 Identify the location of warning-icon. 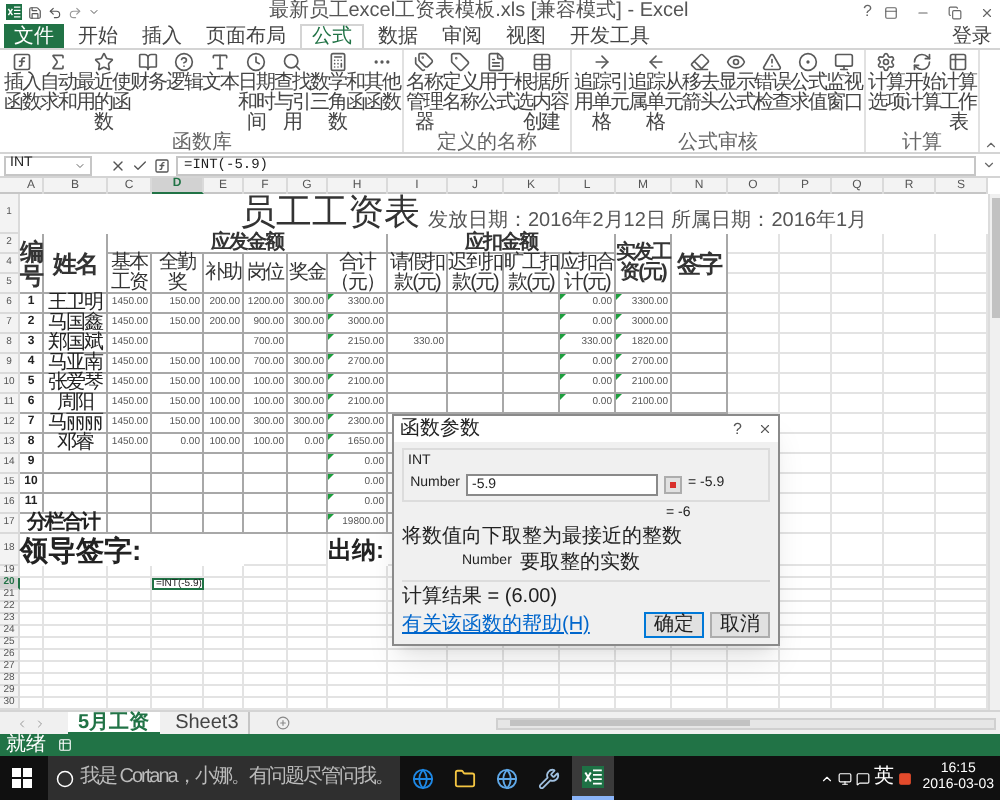
(772, 62).